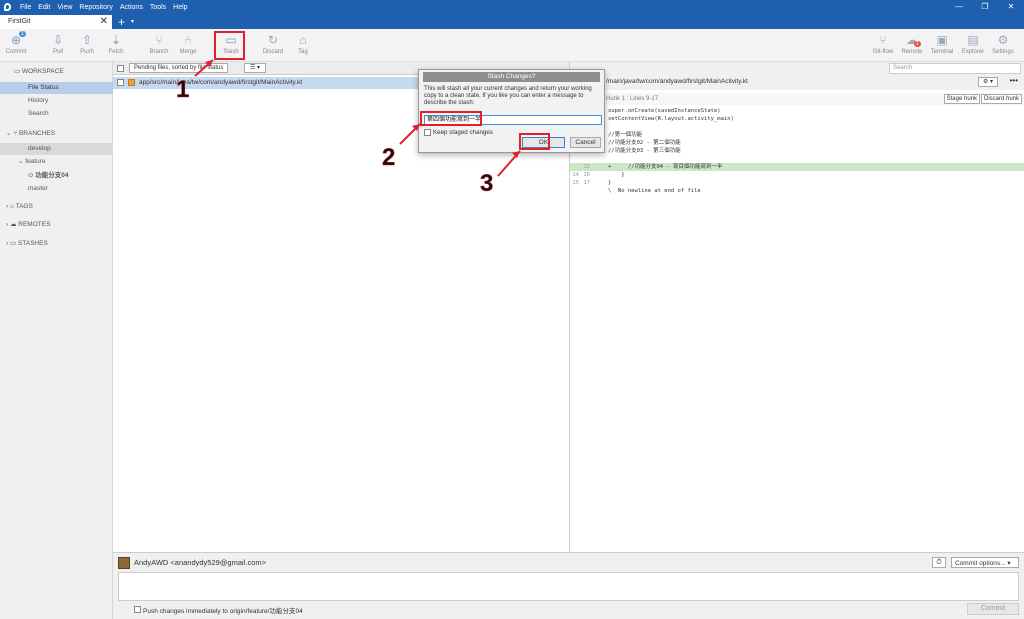 Image resolution: width=1024 pixels, height=619 pixels. Describe the element at coordinates (487, 184) in the screenshot. I see `annotation-number-3: 3` at that location.